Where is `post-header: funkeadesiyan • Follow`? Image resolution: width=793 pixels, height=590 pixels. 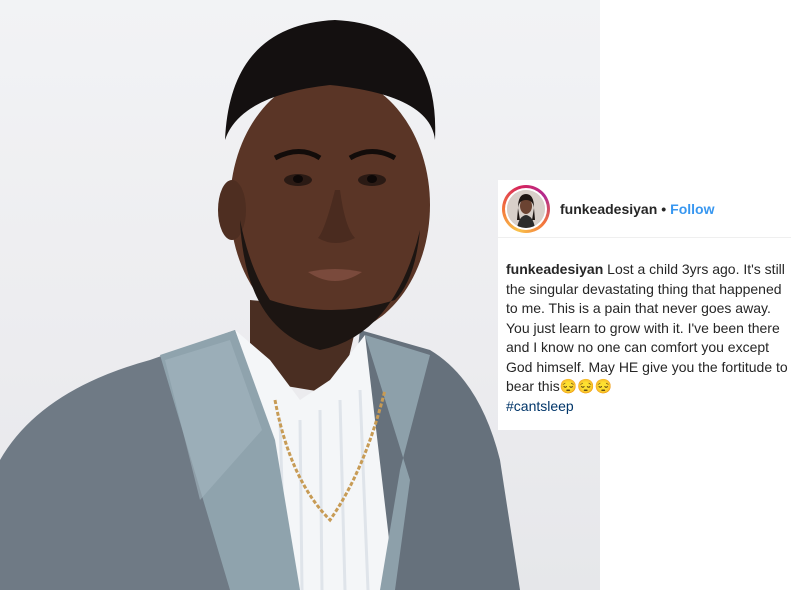
post-header: funkeadesiyan • Follow is located at coordinates (644, 209).